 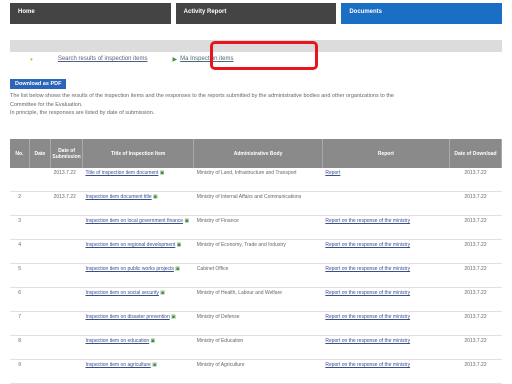 What do you see at coordinates (218, 317) in the screenshot?
I see `row-admin-body: Ministry of Defense` at bounding box center [218, 317].